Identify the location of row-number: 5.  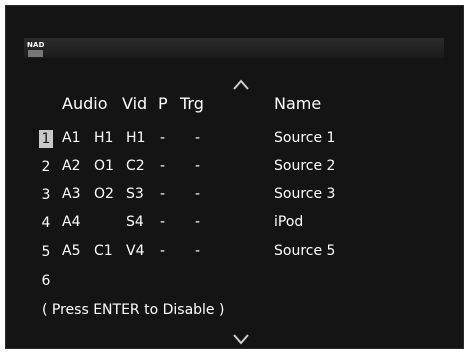
(46, 252).